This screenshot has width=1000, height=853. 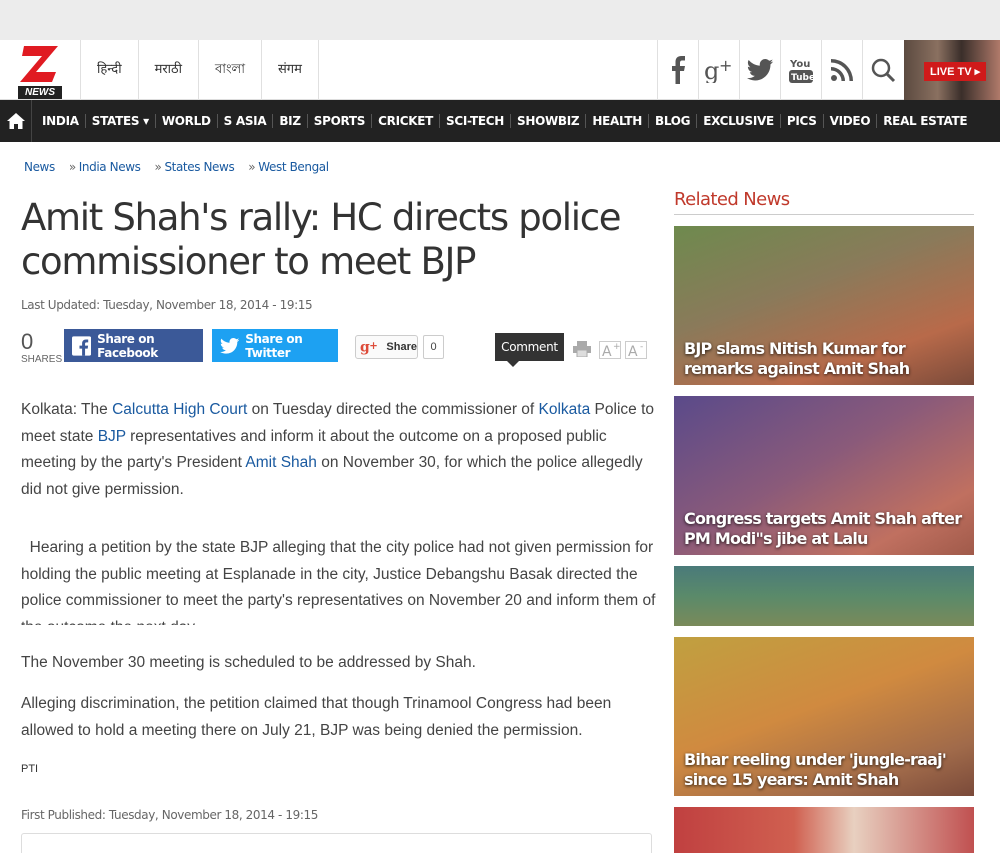 I want to click on font-increase-icon: A +, so click(x=610, y=351).